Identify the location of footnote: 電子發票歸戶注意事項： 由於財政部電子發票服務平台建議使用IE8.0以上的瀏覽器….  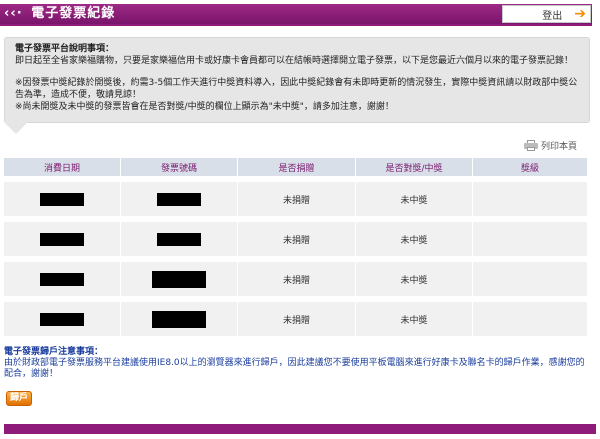
(297, 363).